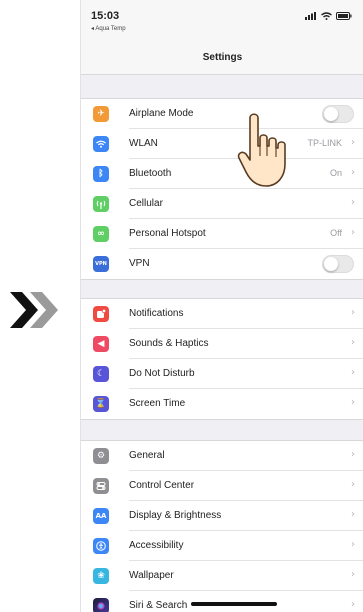 This screenshot has width=363, height=612. Describe the element at coordinates (222, 314) in the screenshot. I see `settings-row-notifications: Notifications ›` at that location.